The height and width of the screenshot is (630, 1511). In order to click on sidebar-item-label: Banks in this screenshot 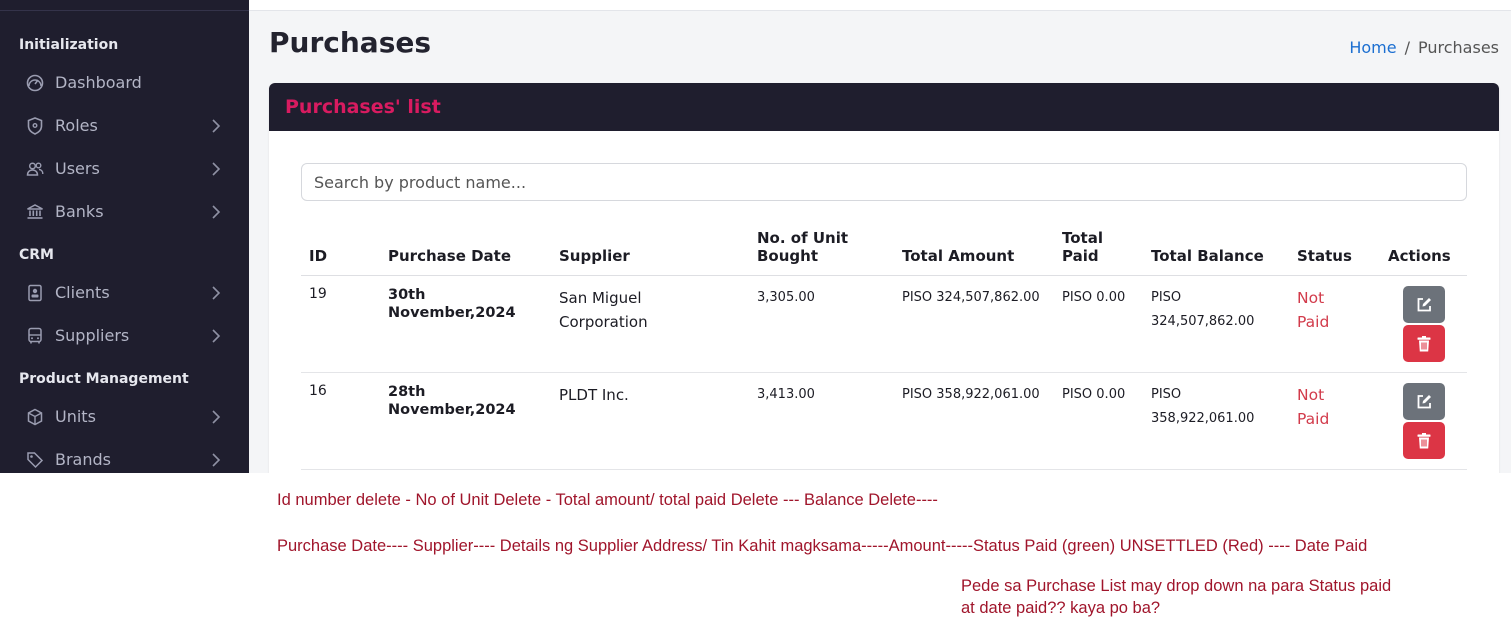, I will do `click(79, 211)`.